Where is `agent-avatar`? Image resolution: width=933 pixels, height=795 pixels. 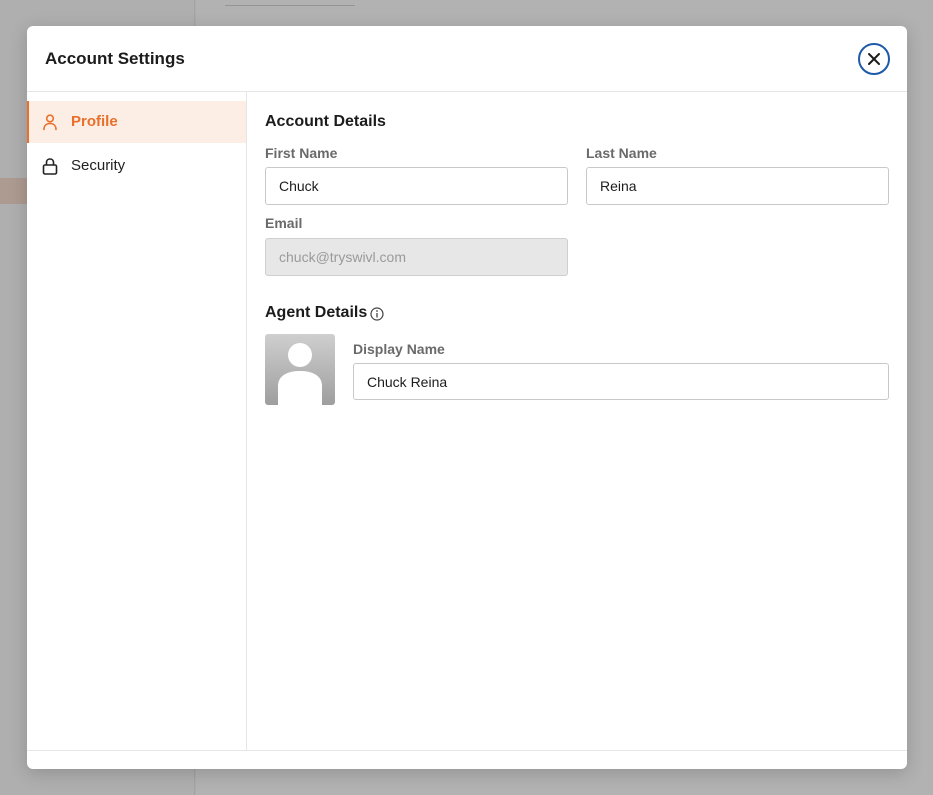 agent-avatar is located at coordinates (300, 369).